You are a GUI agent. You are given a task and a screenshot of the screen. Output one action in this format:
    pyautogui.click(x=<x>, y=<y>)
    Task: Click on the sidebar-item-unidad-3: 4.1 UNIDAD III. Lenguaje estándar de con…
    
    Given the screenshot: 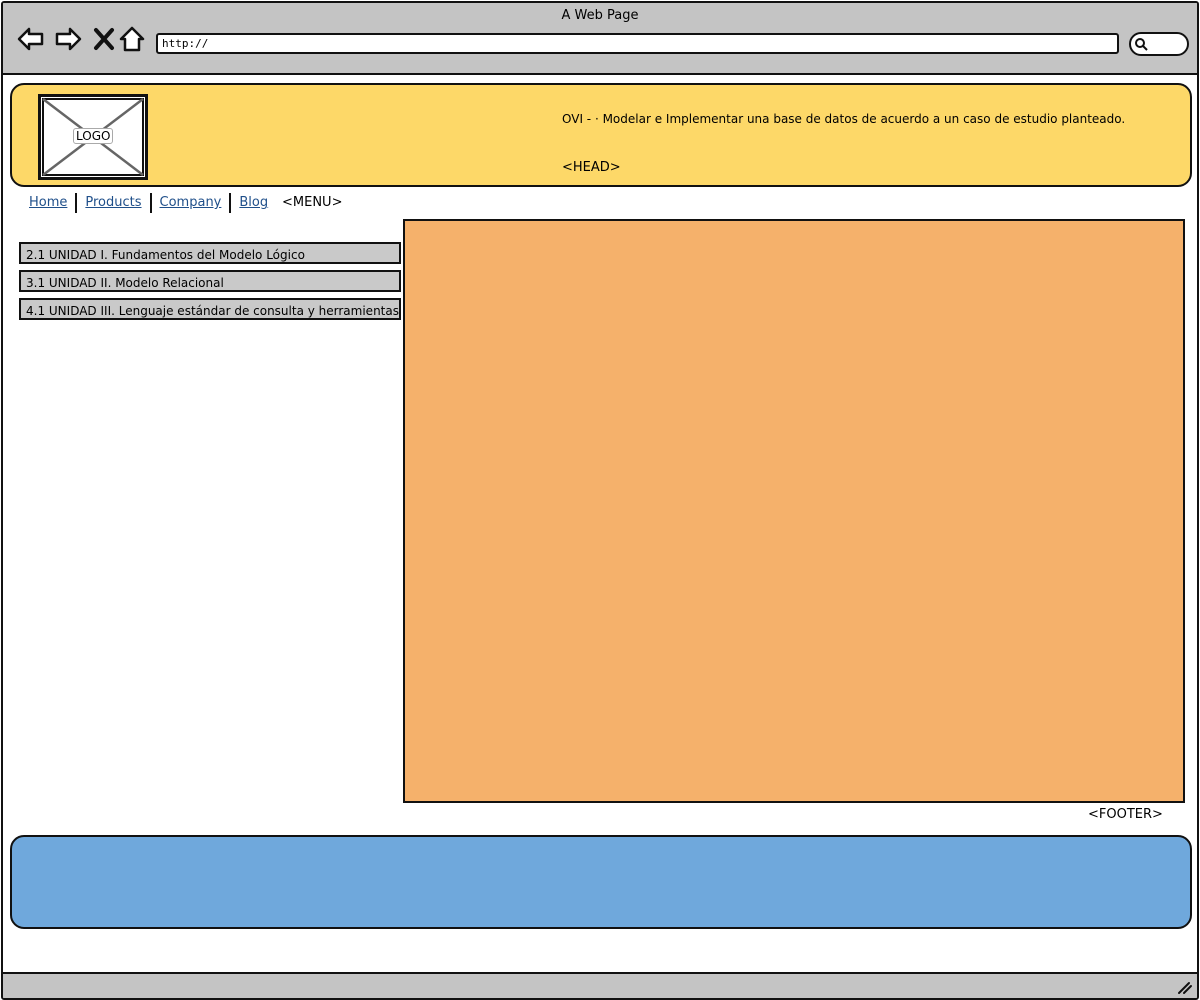 What is the action you would take?
    pyautogui.click(x=210, y=309)
    